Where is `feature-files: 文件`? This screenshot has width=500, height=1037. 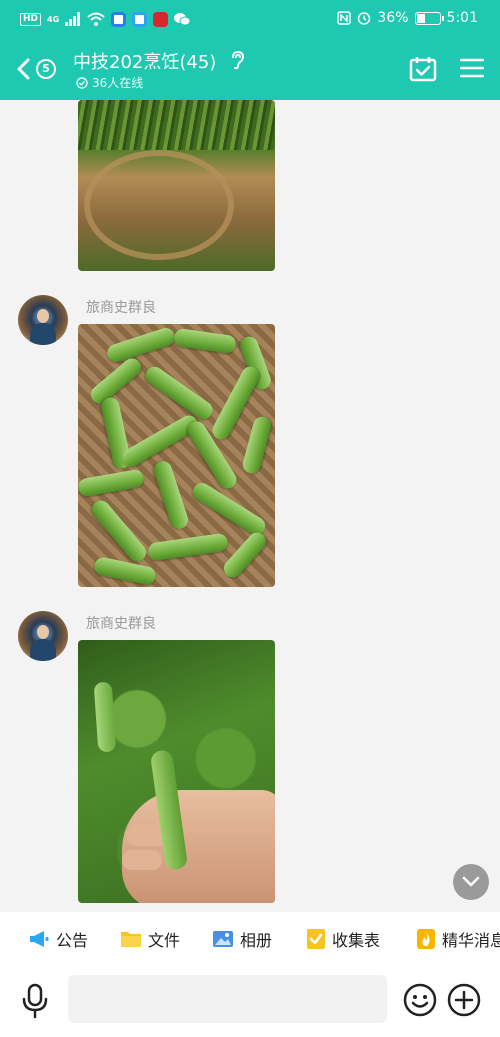
feature-files: 文件 is located at coordinates (150, 939).